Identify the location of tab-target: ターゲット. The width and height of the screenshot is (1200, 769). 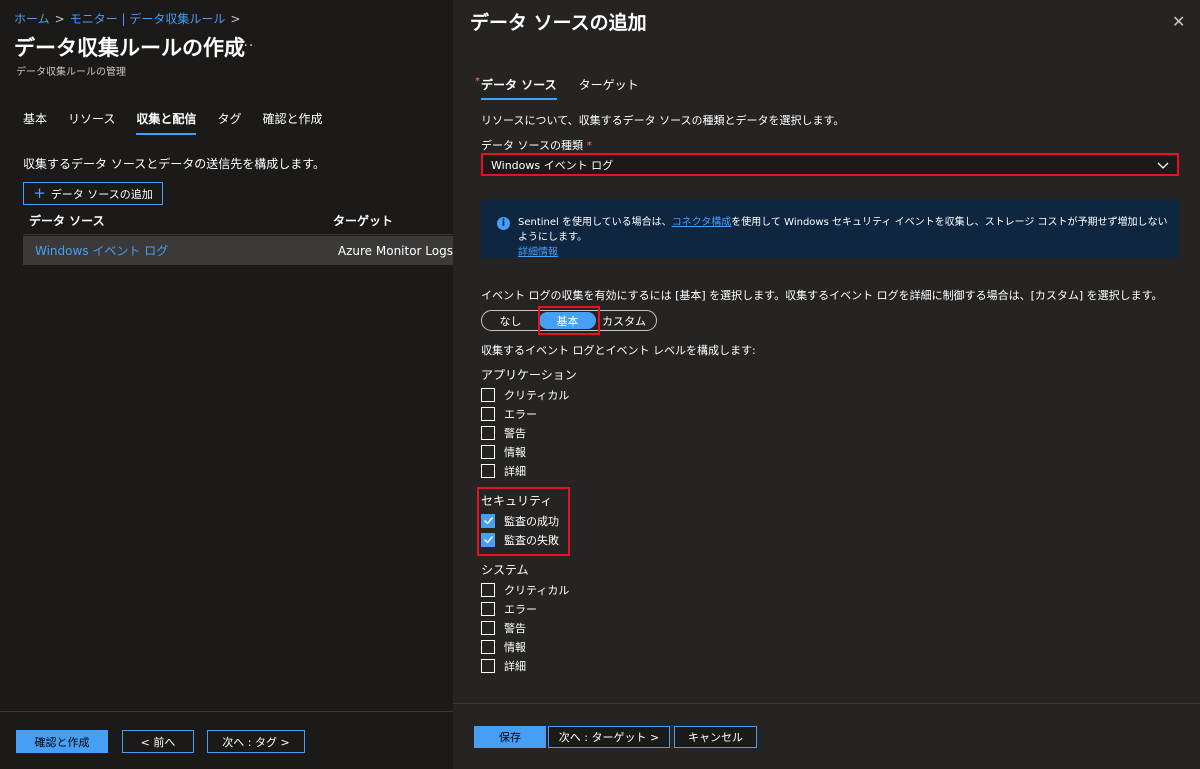
(609, 88).